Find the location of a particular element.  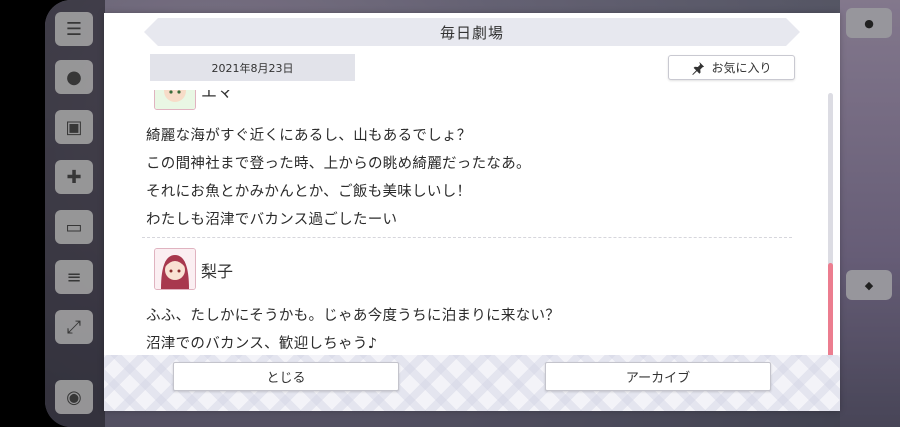

modal-header: 毎日劇場 is located at coordinates (472, 32).